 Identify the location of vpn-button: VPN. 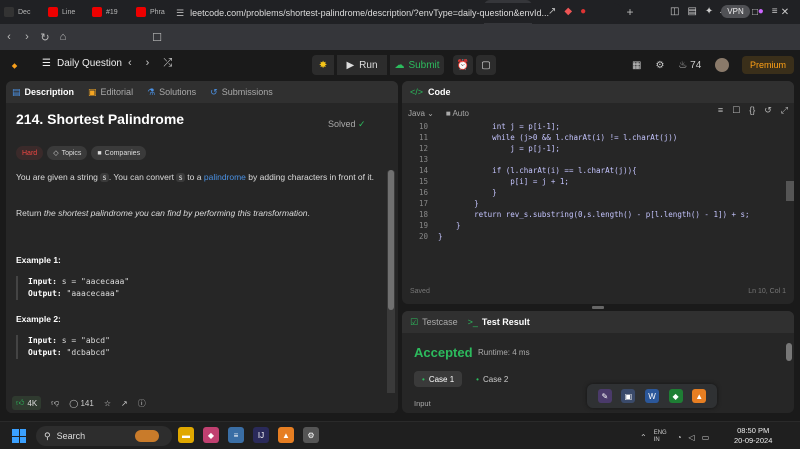
(735, 11).